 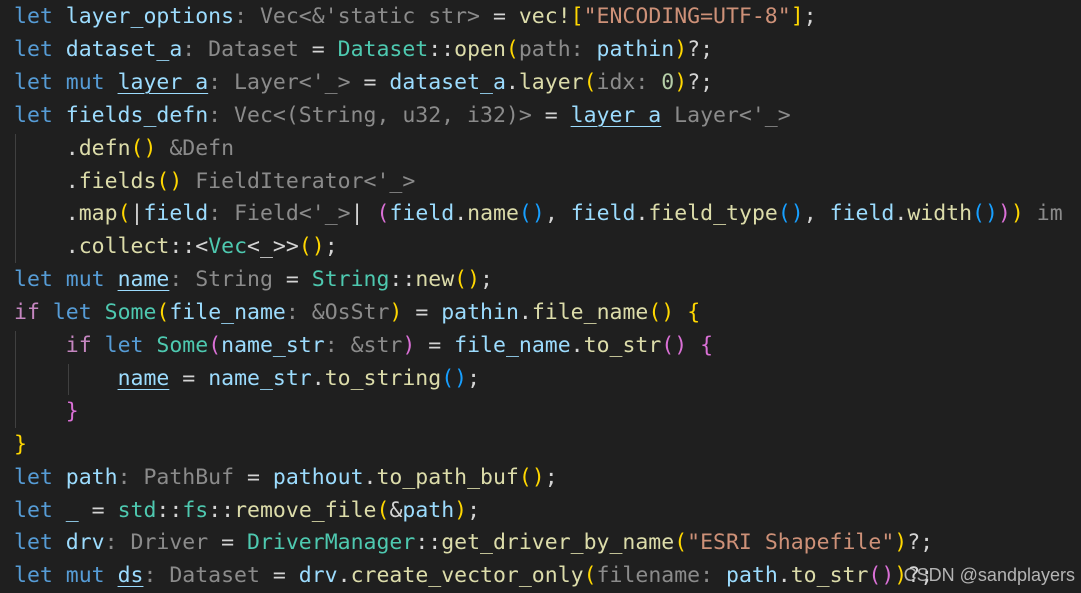 I want to click on code-token: |, so click(x=137, y=214).